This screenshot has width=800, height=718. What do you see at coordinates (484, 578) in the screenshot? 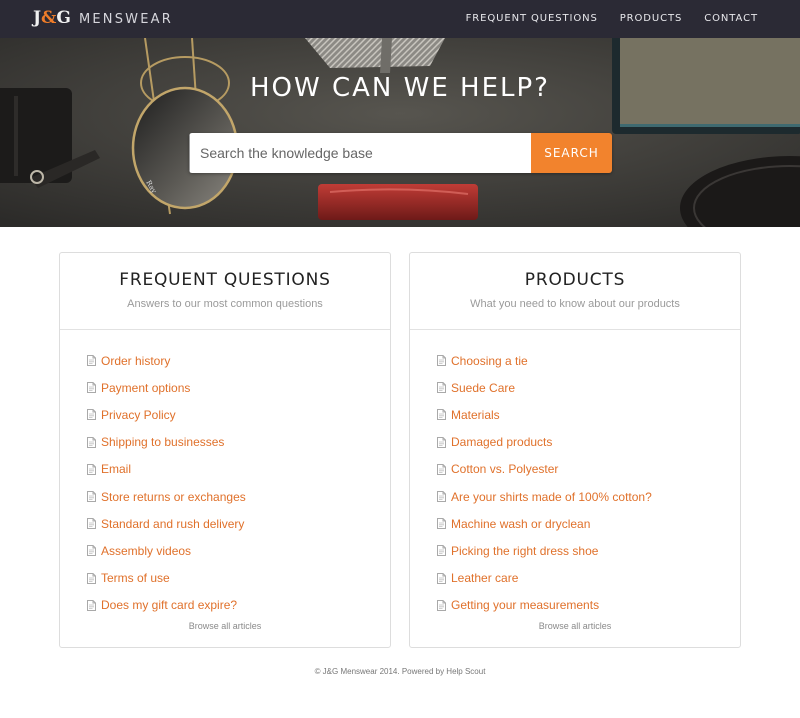
I see `article-link: Leather care` at bounding box center [484, 578].